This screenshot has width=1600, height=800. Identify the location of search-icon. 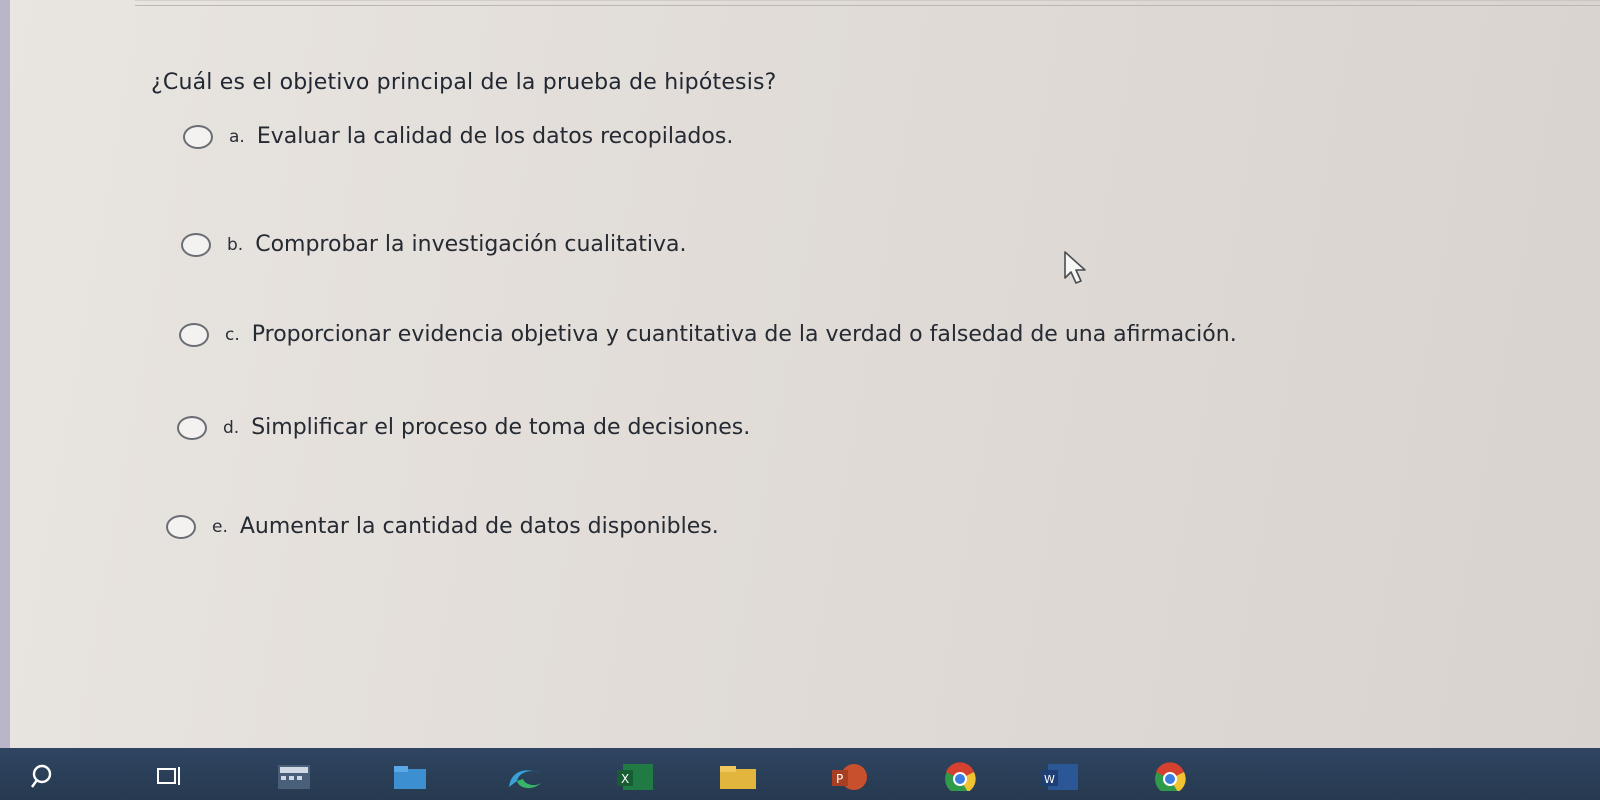
(42, 776).